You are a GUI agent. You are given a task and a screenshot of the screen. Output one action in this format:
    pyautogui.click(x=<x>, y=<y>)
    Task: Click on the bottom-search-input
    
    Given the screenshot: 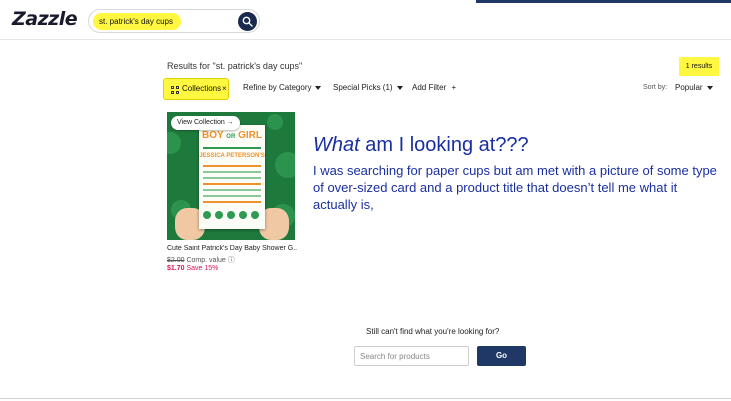 What is the action you would take?
    pyautogui.click(x=411, y=356)
    